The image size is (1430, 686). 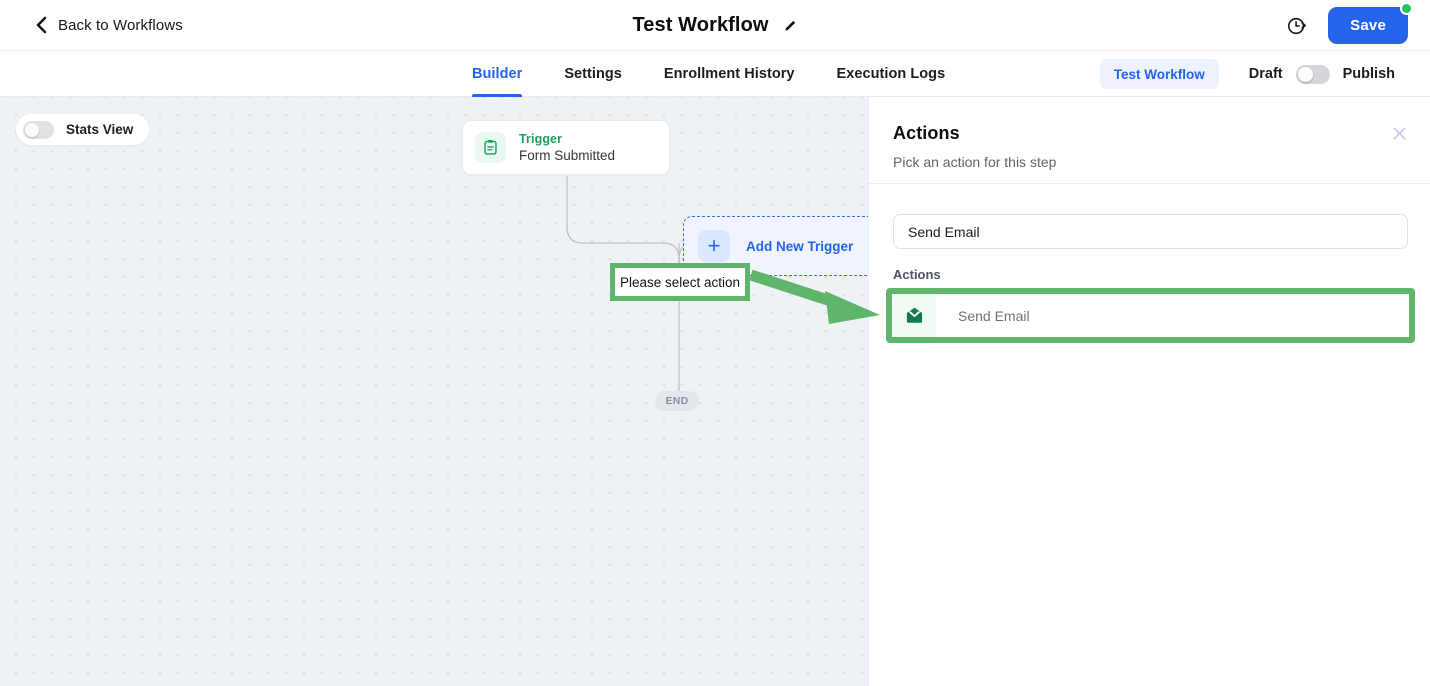 I want to click on plus-icon: +, so click(x=714, y=246).